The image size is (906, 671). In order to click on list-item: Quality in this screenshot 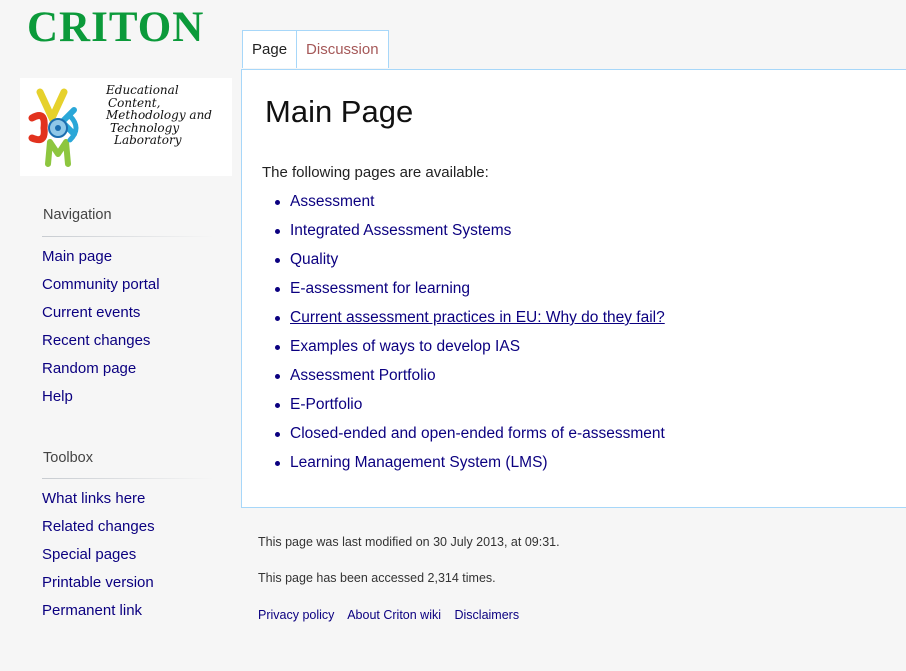, I will do `click(467, 259)`.